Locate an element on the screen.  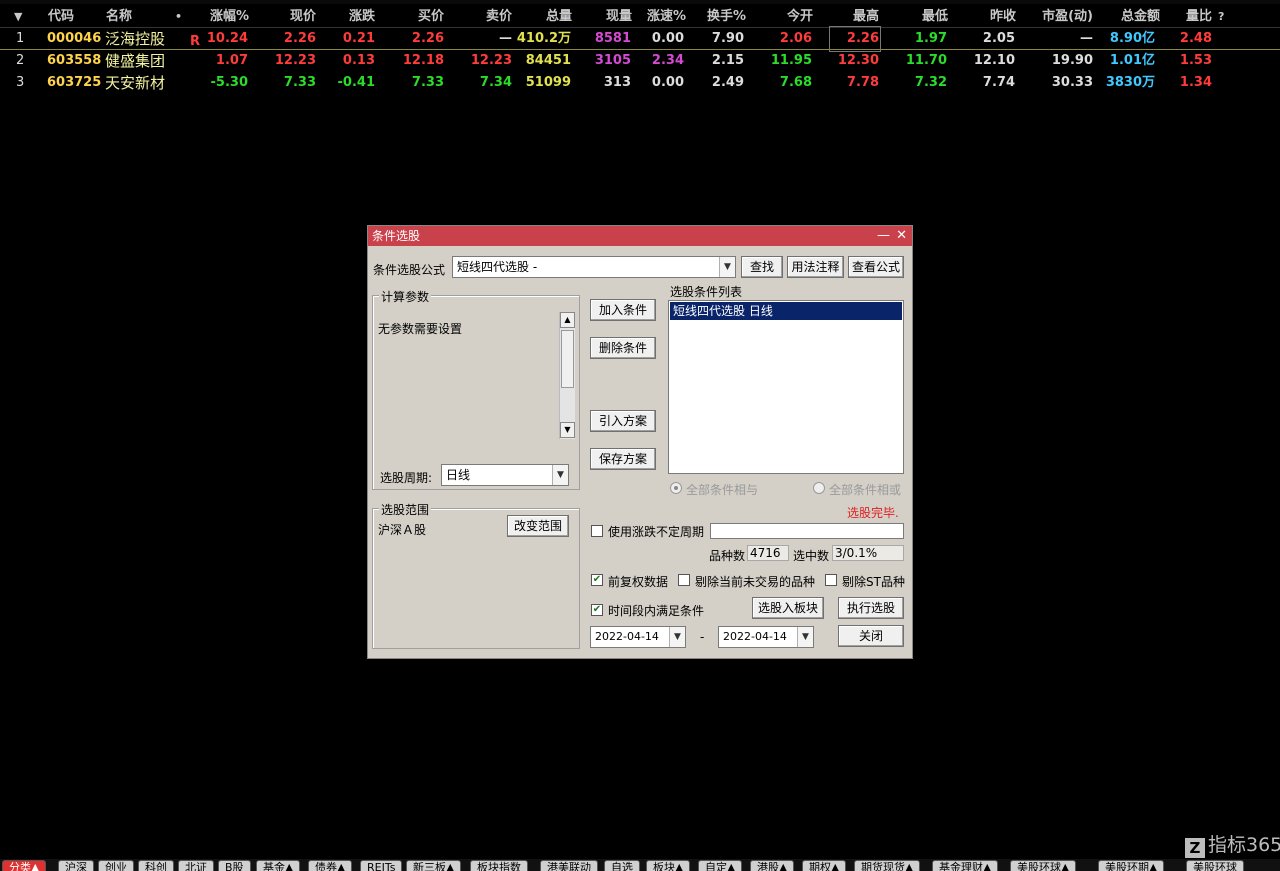
exclude-untraded-checkbox is located at coordinates (684, 580).